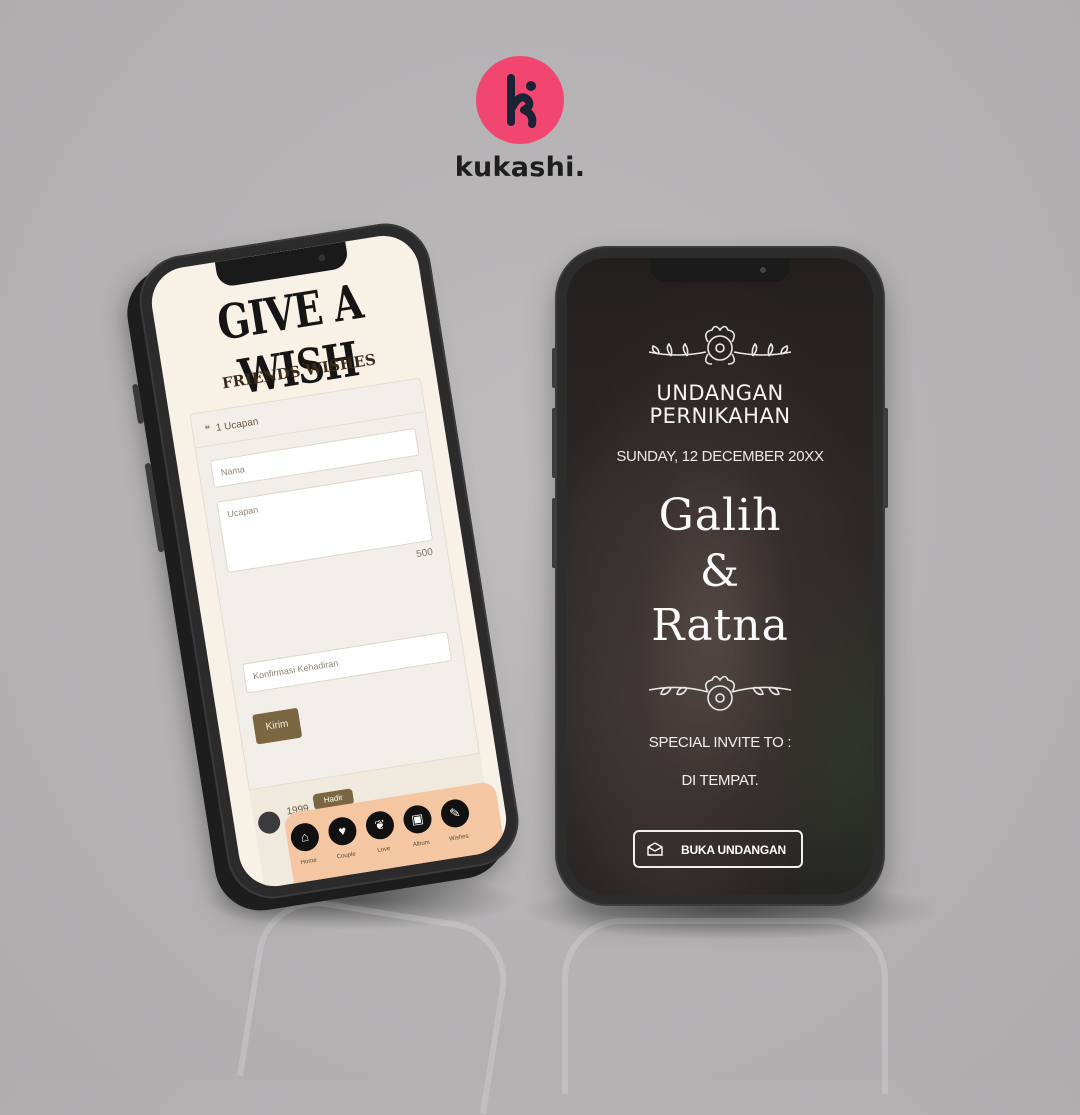 This screenshot has width=1080, height=1115. Describe the element at coordinates (242, 512) in the screenshot. I see `message-textarea-placeholder: Ucapan` at that location.